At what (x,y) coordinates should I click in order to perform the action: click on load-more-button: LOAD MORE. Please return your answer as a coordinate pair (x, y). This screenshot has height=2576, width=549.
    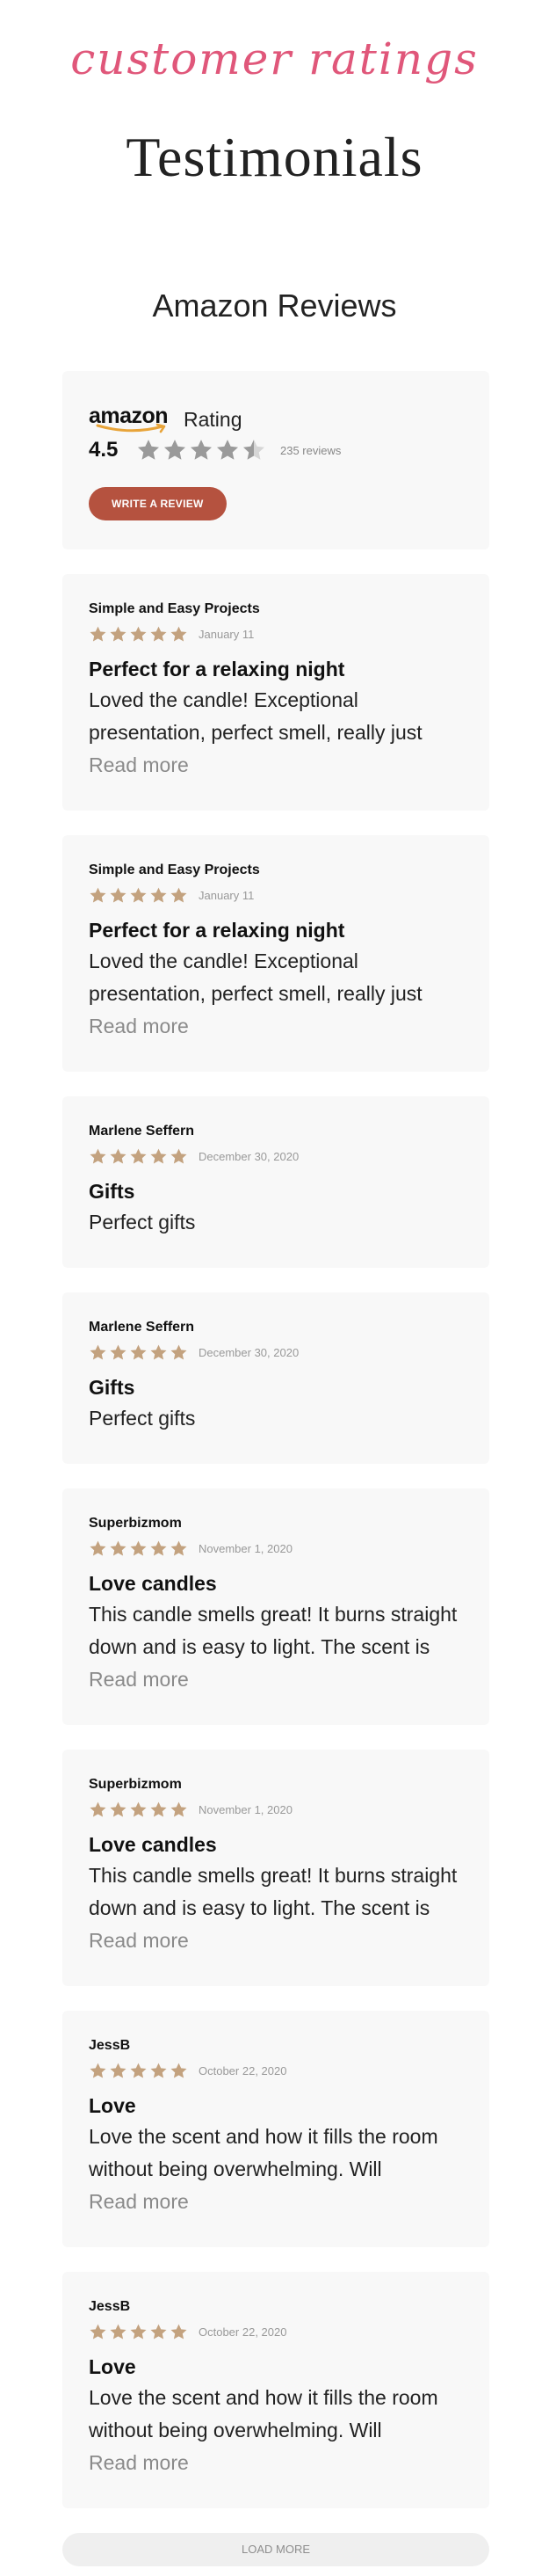
    Looking at the image, I should click on (276, 2549).